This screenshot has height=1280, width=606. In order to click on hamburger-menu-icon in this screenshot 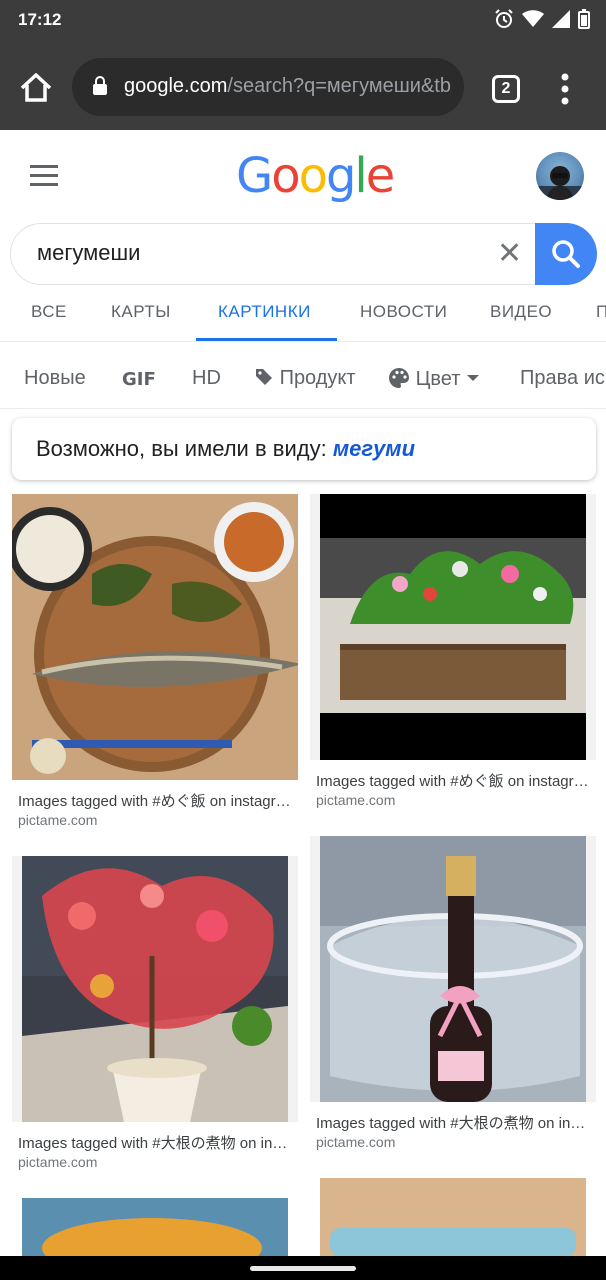, I will do `click(45, 175)`.